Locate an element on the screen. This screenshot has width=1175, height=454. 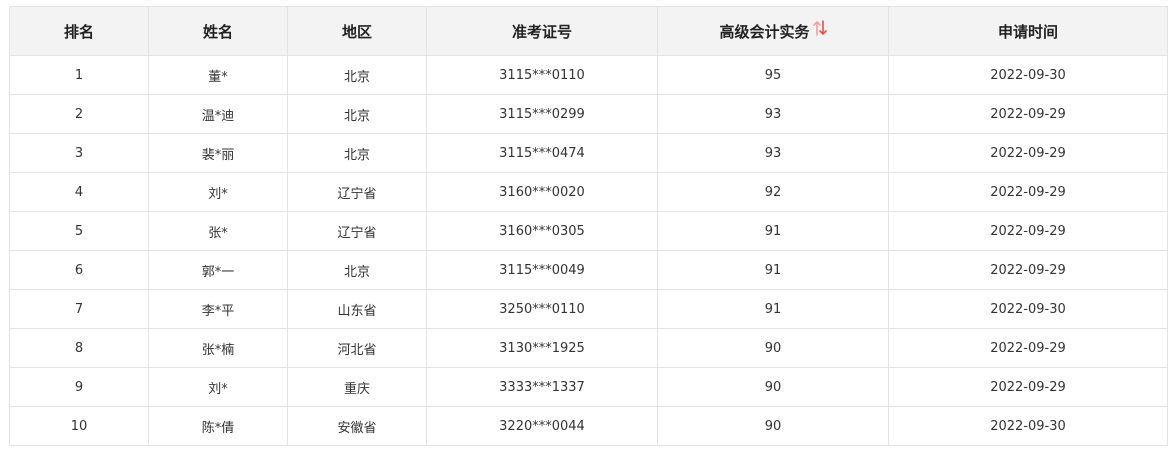
table-row: 5 张* 辽宁省 3160***0305 91 2022-09-29 is located at coordinates (588, 231).